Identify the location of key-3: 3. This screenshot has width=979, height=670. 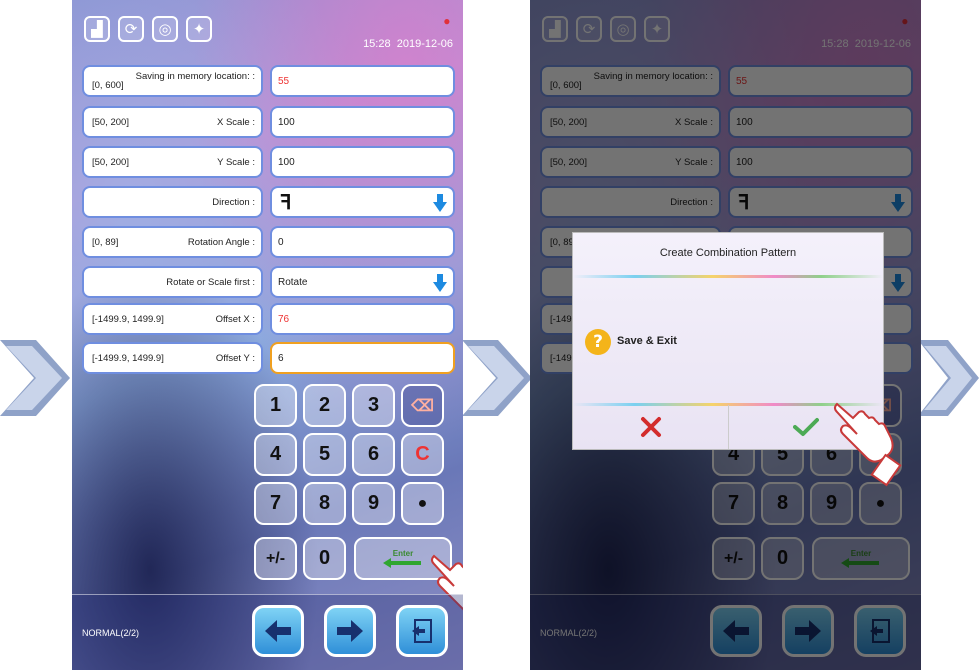
(373, 405).